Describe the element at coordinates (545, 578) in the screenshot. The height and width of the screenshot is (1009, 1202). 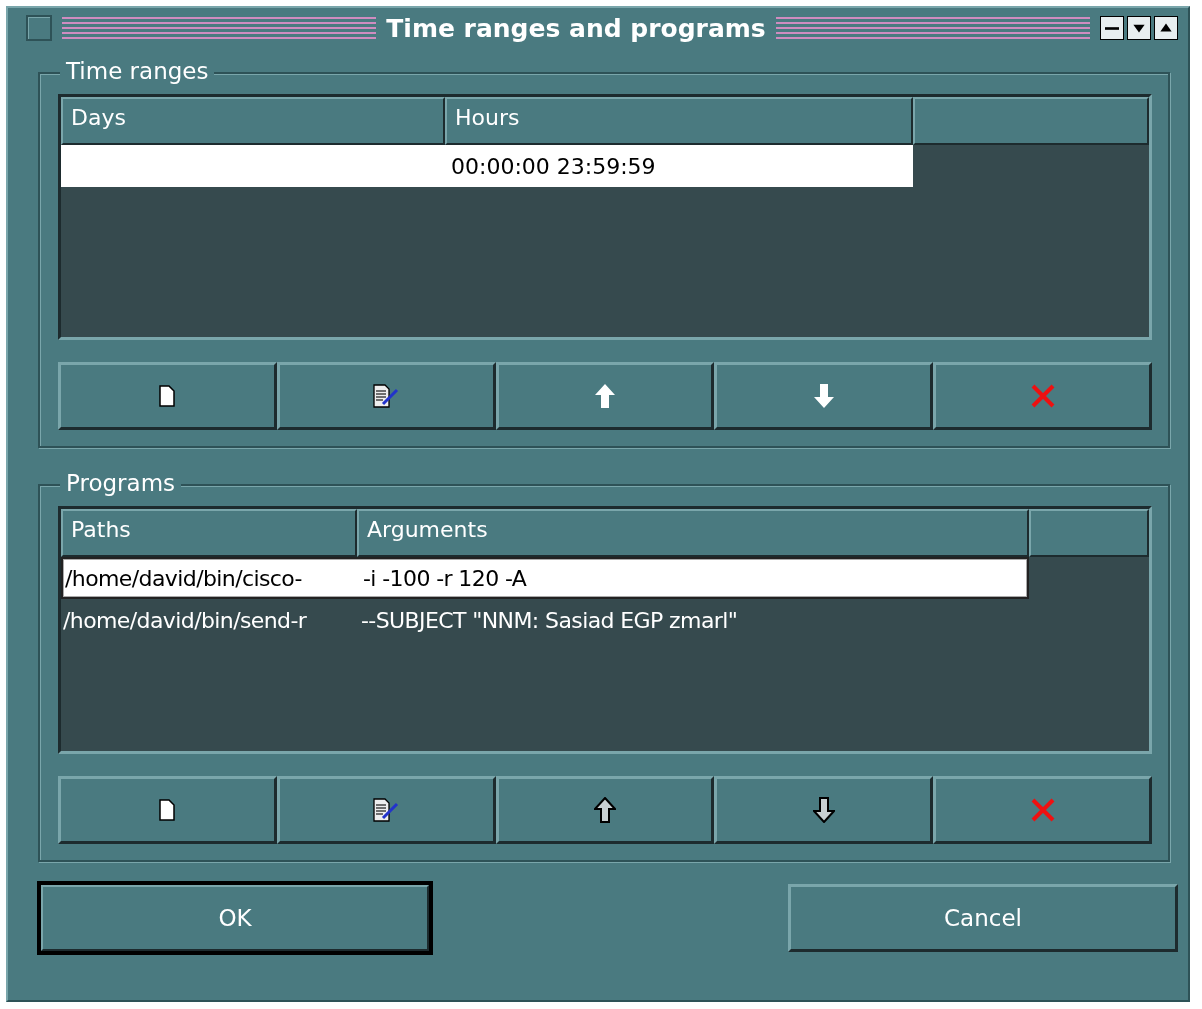
I see `list-row: /home/david/bin/cisco- -i -100 -r 120 -A` at that location.